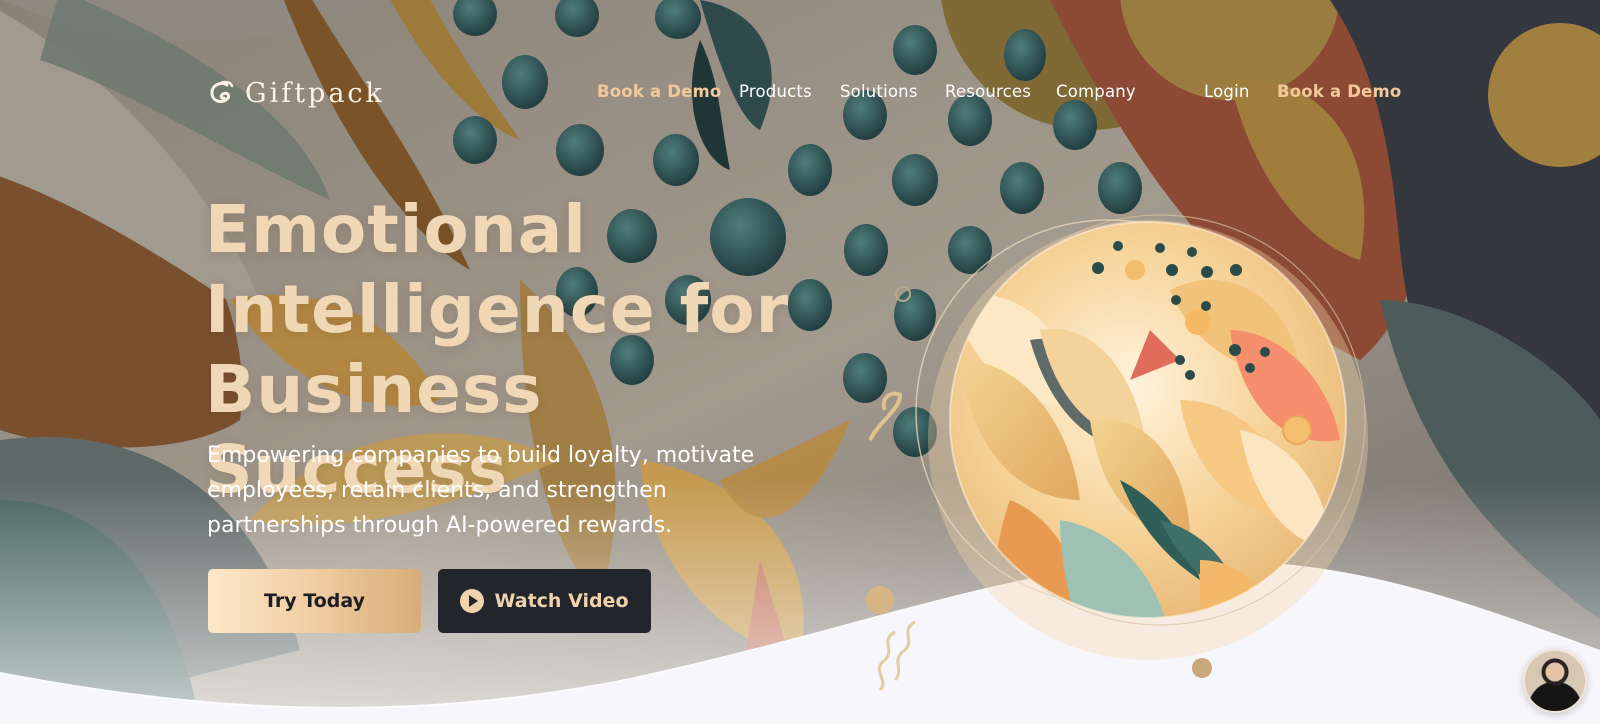 The height and width of the screenshot is (724, 1600). I want to click on watch-video-label: Watch Video, so click(561, 601).